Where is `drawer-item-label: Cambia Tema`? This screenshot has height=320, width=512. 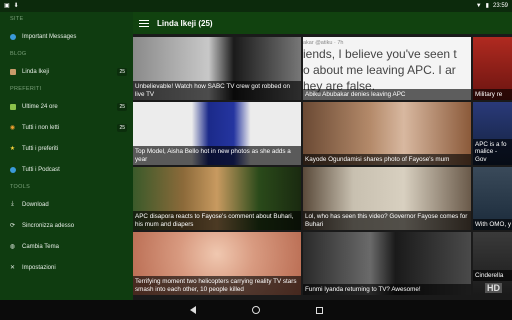 drawer-item-label: Cambia Tema is located at coordinates (40, 246).